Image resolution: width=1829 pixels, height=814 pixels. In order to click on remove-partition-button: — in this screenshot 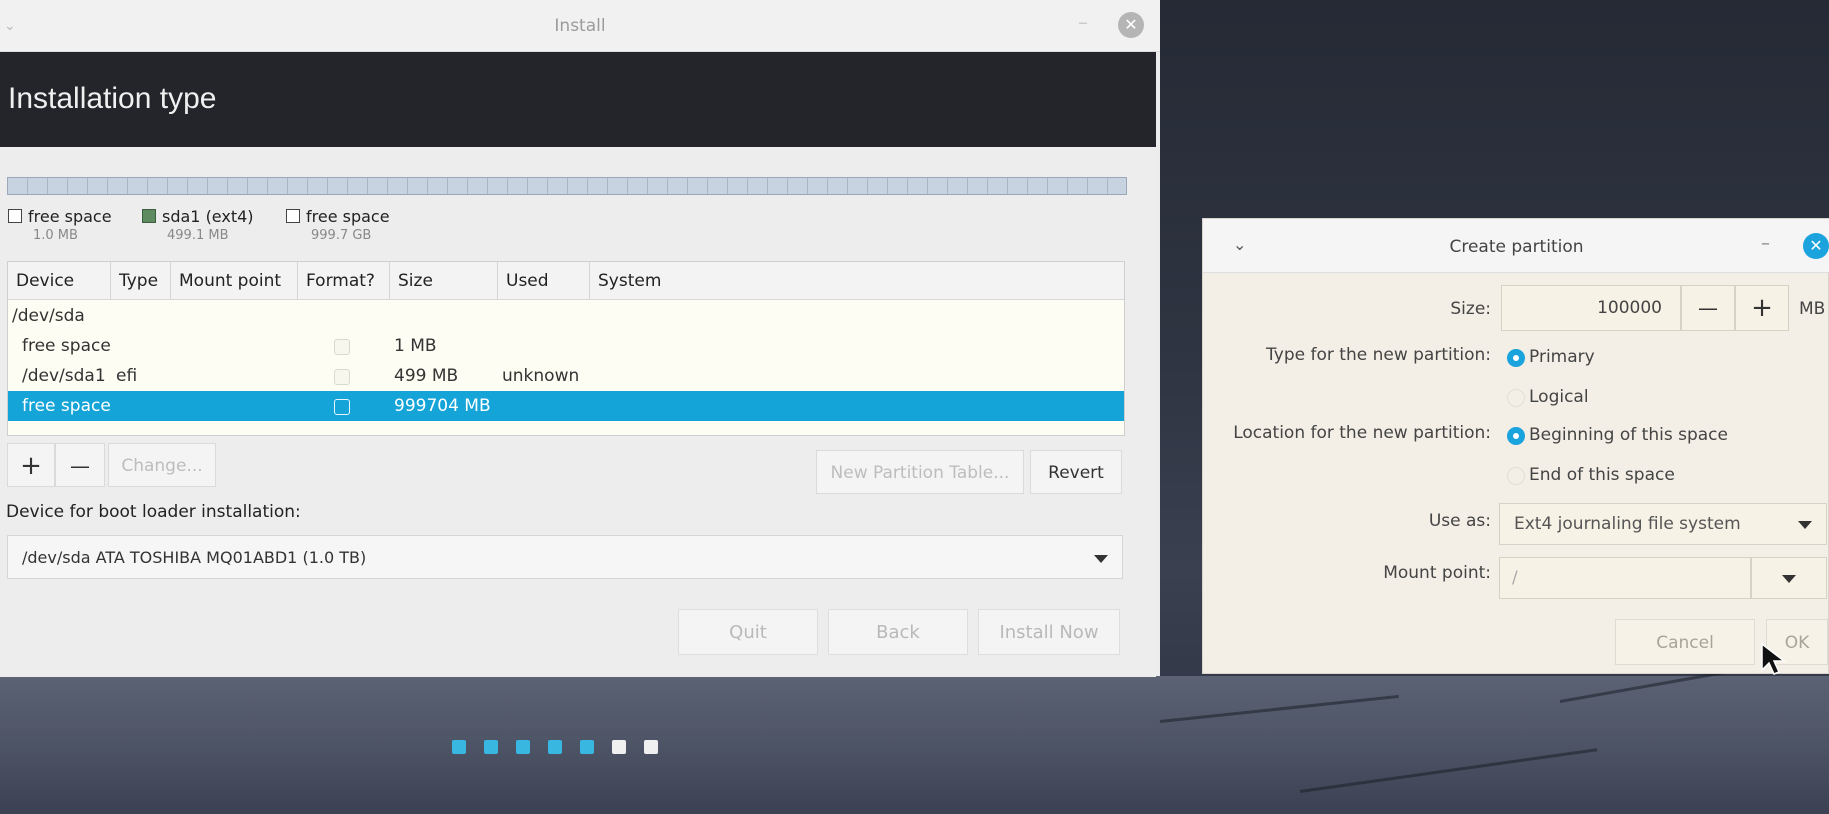, I will do `click(80, 465)`.